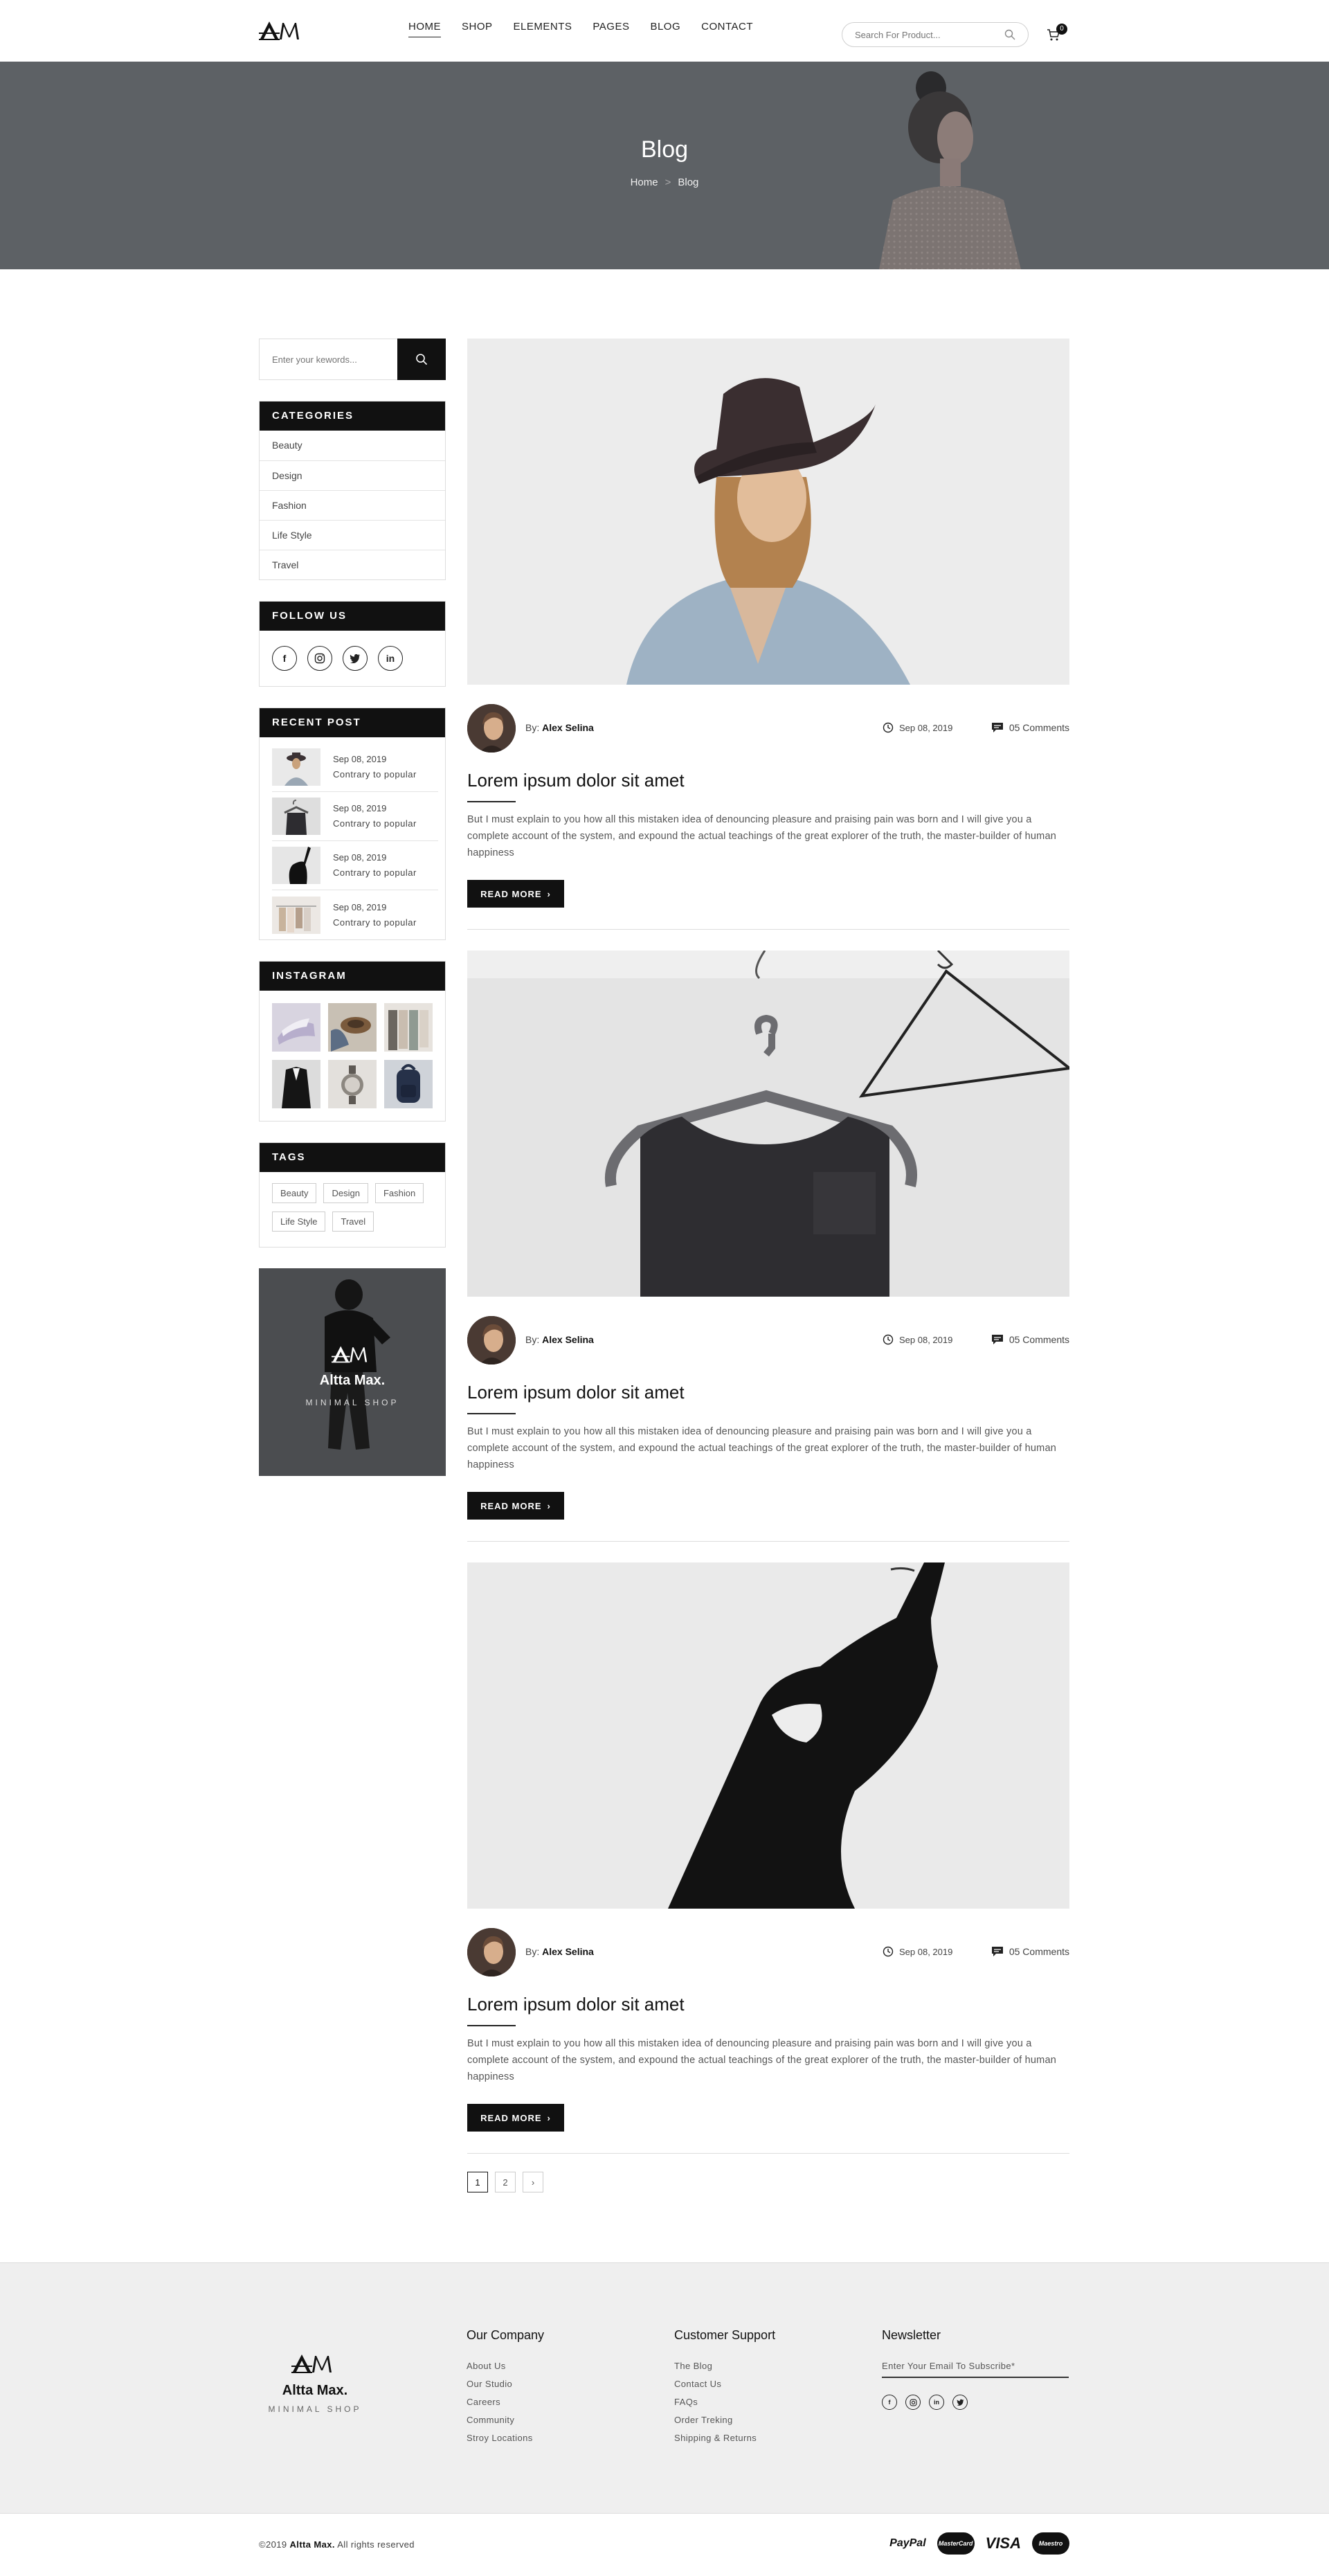  I want to click on post-comments-text: 05 Comments, so click(1039, 1339).